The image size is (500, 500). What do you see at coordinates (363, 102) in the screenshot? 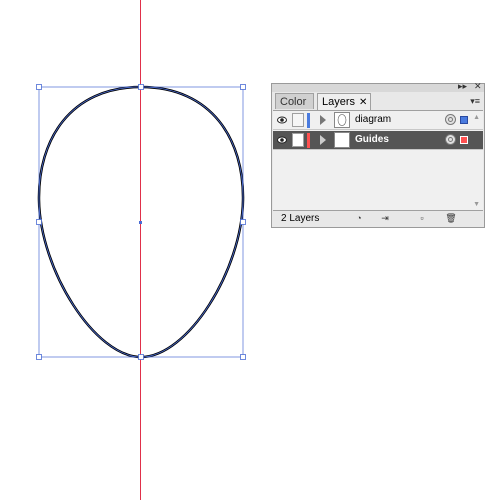
I see `tab-close-icon: ✕` at bounding box center [363, 102].